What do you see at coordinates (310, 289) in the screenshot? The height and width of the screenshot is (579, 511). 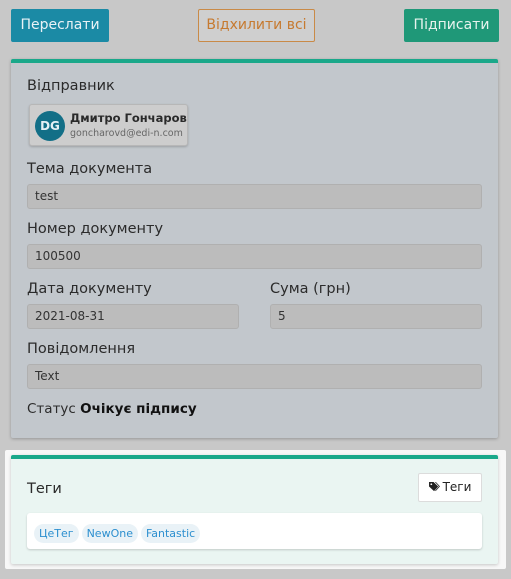 I see `amount-label: Сума (грн)` at bounding box center [310, 289].